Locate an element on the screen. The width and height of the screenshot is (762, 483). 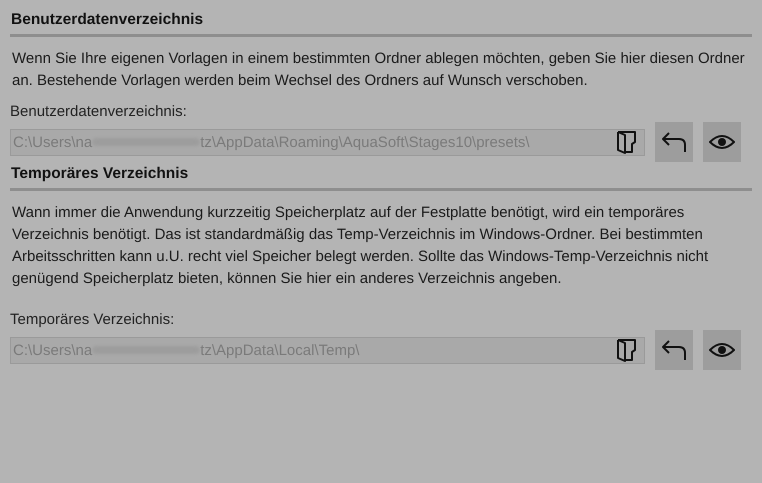
field-label: Benutzerdatenverzeichnis: is located at coordinates (99, 112).